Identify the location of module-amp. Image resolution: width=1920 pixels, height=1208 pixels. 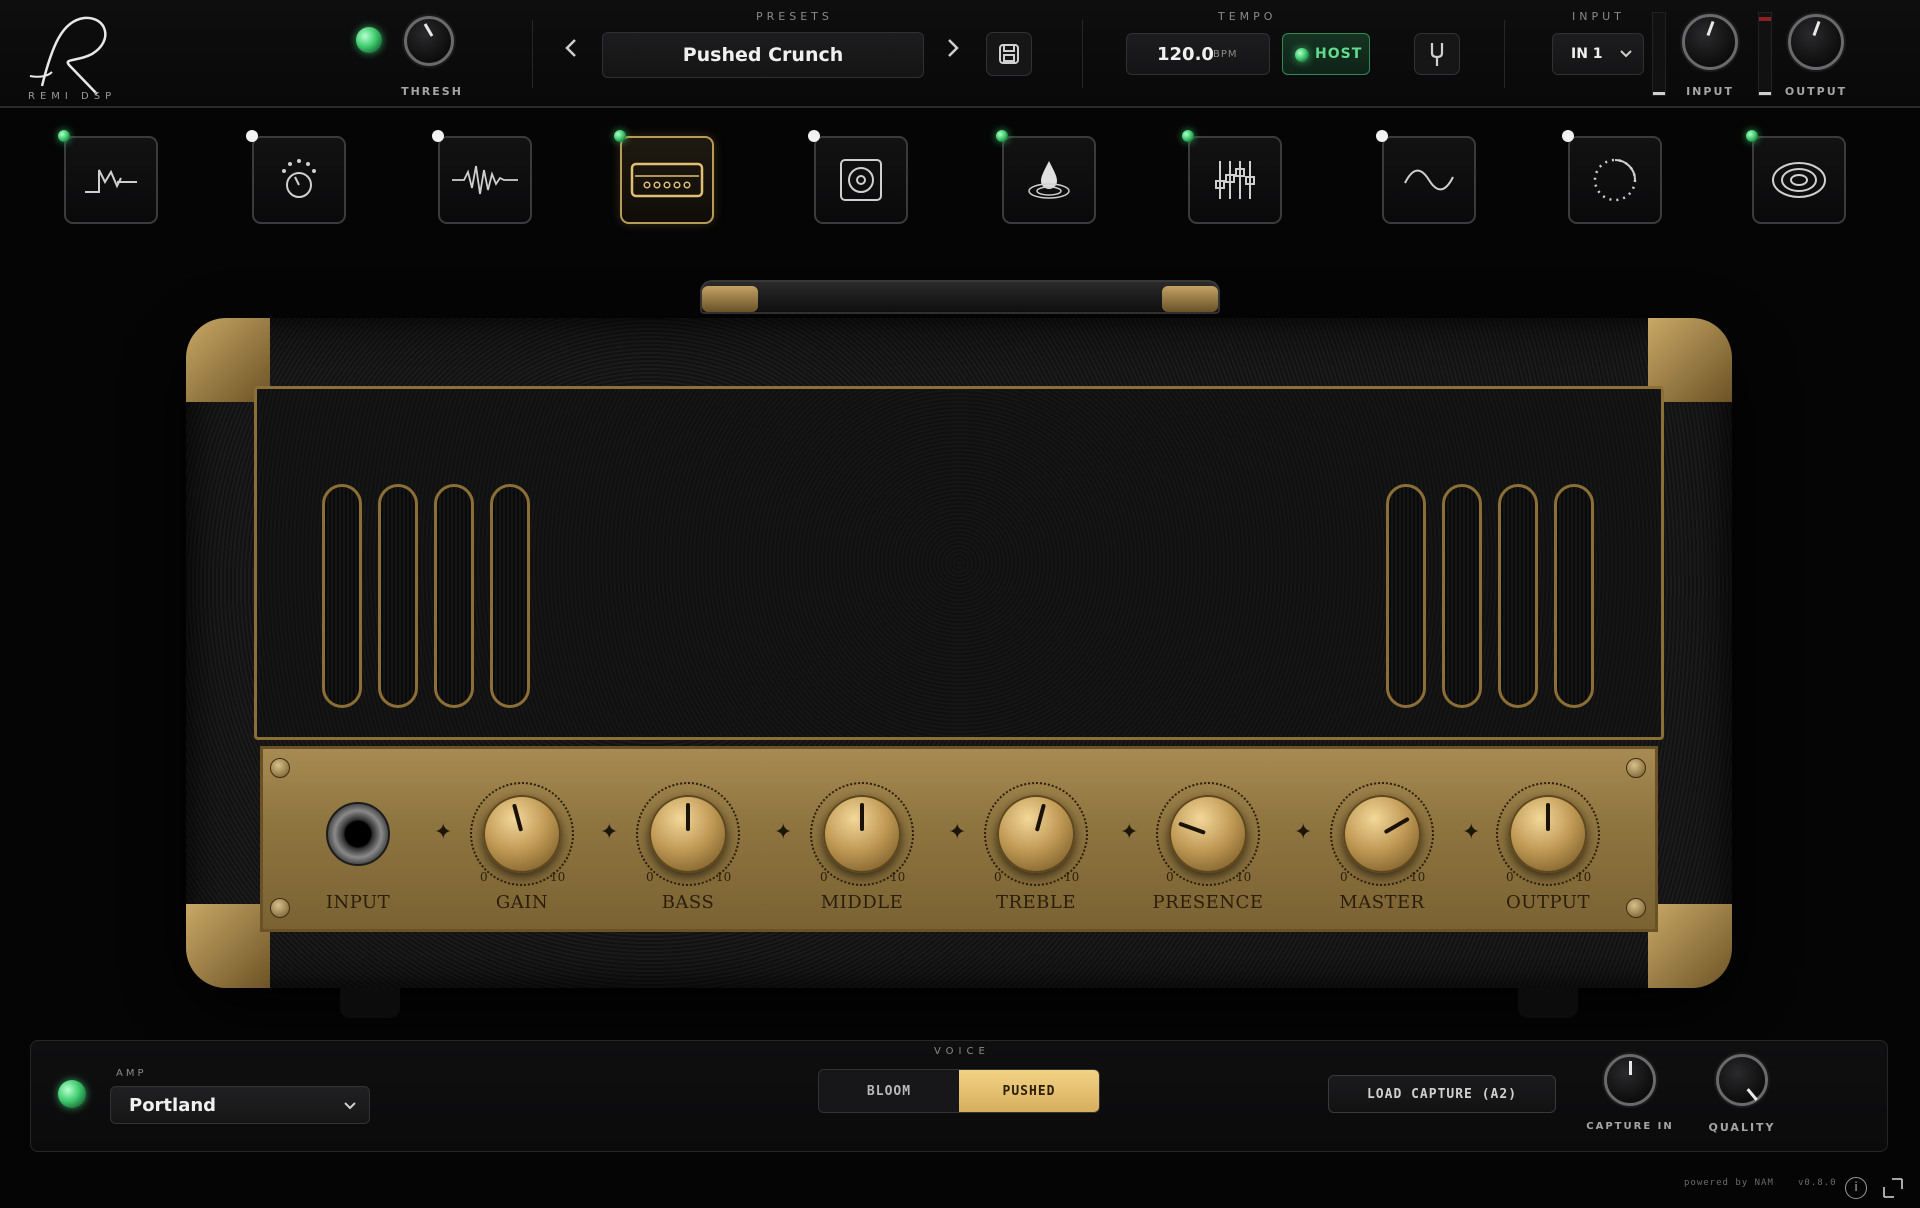
(664, 177).